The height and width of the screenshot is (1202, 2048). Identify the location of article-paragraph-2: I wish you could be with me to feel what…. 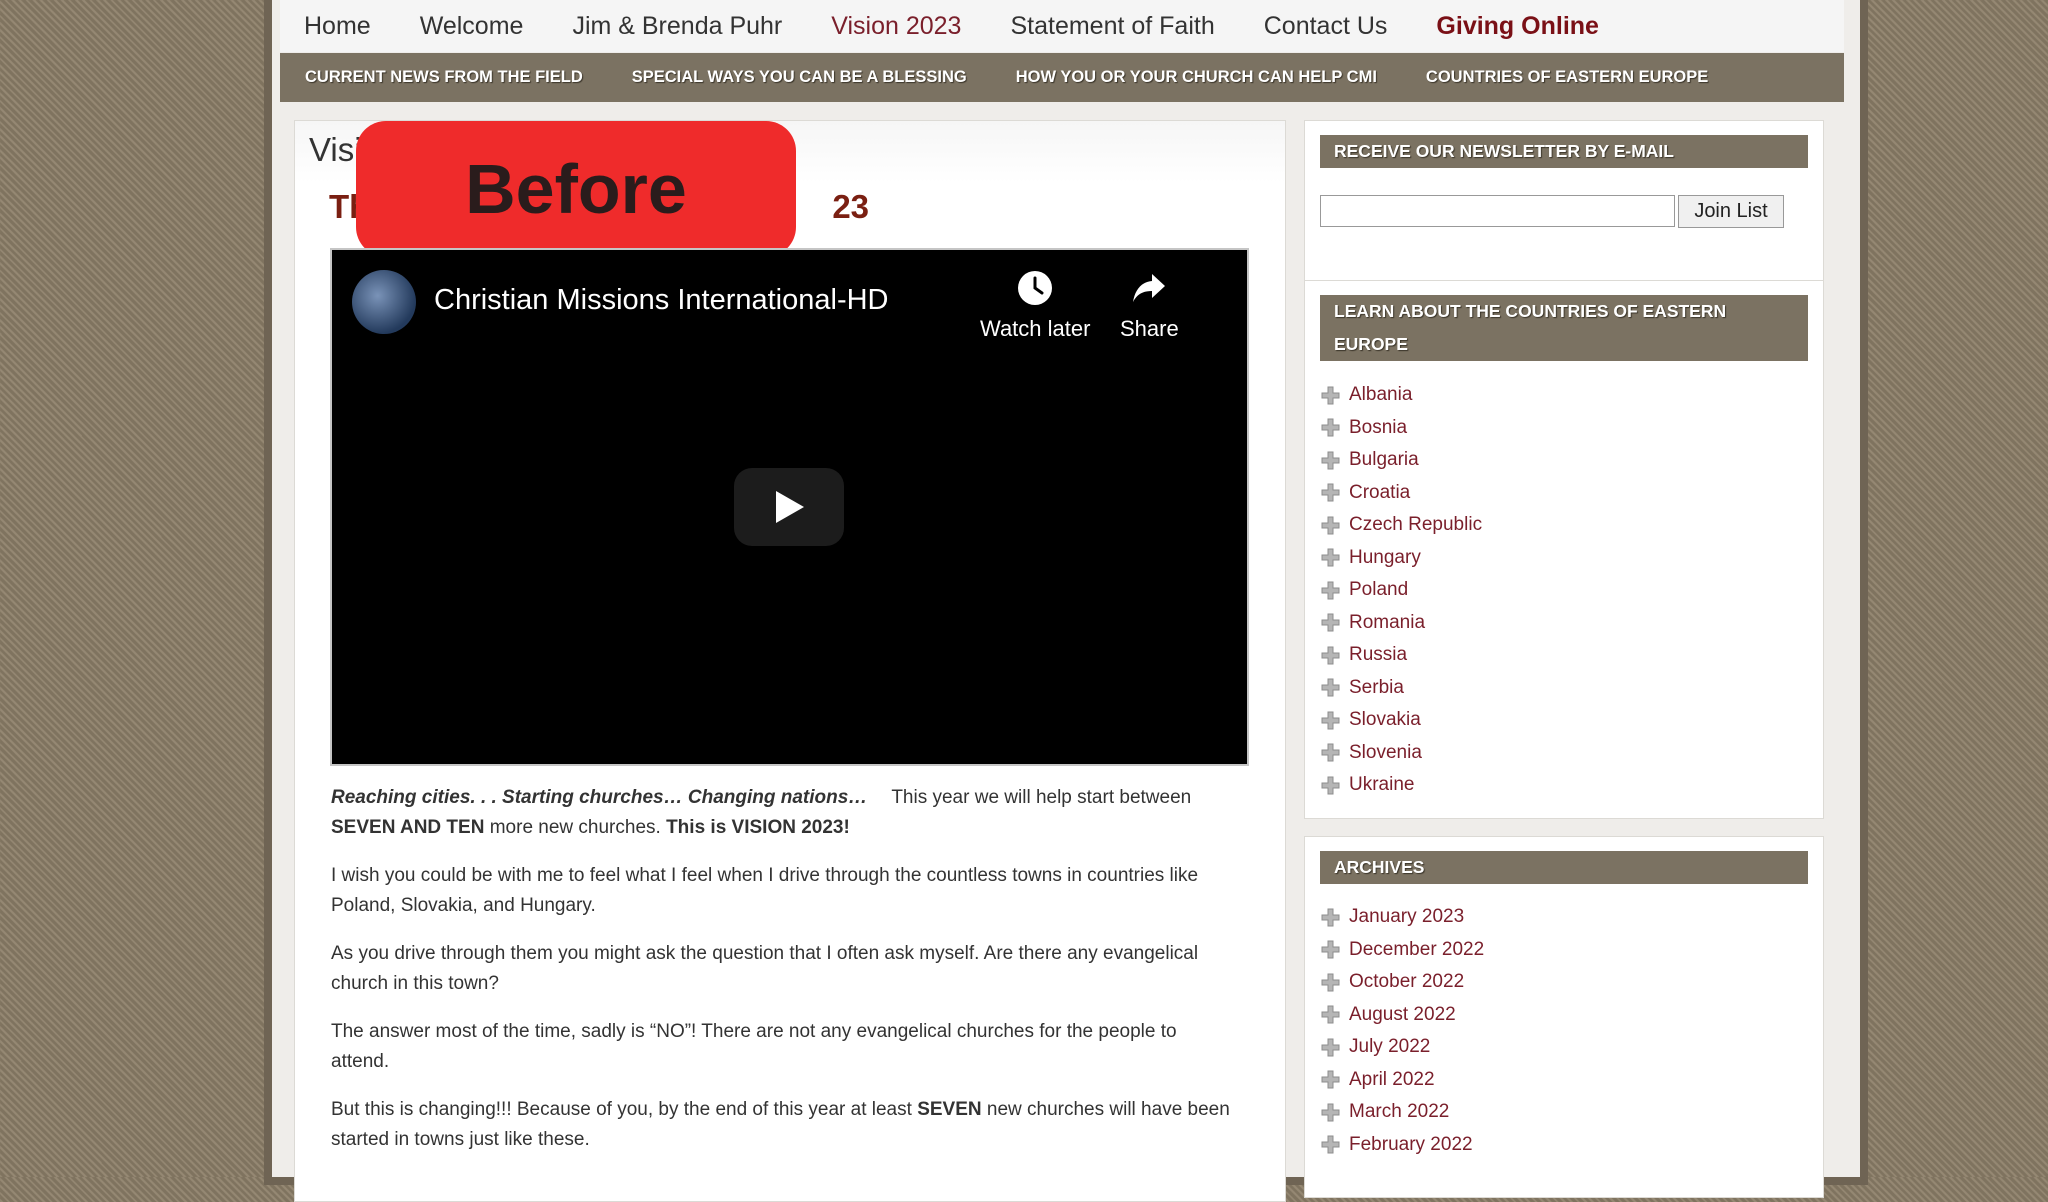
(765, 890).